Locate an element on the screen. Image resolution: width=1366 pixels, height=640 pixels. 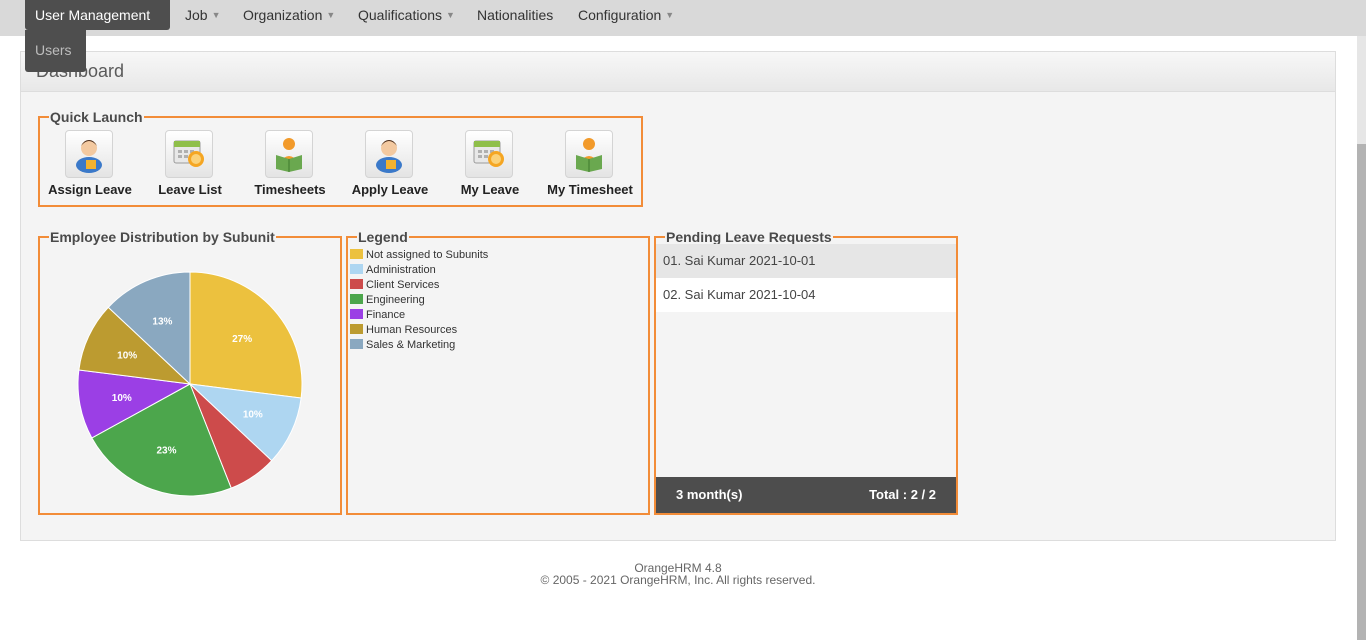
pie-slice-percent-label: 23% is located at coordinates (166, 450).